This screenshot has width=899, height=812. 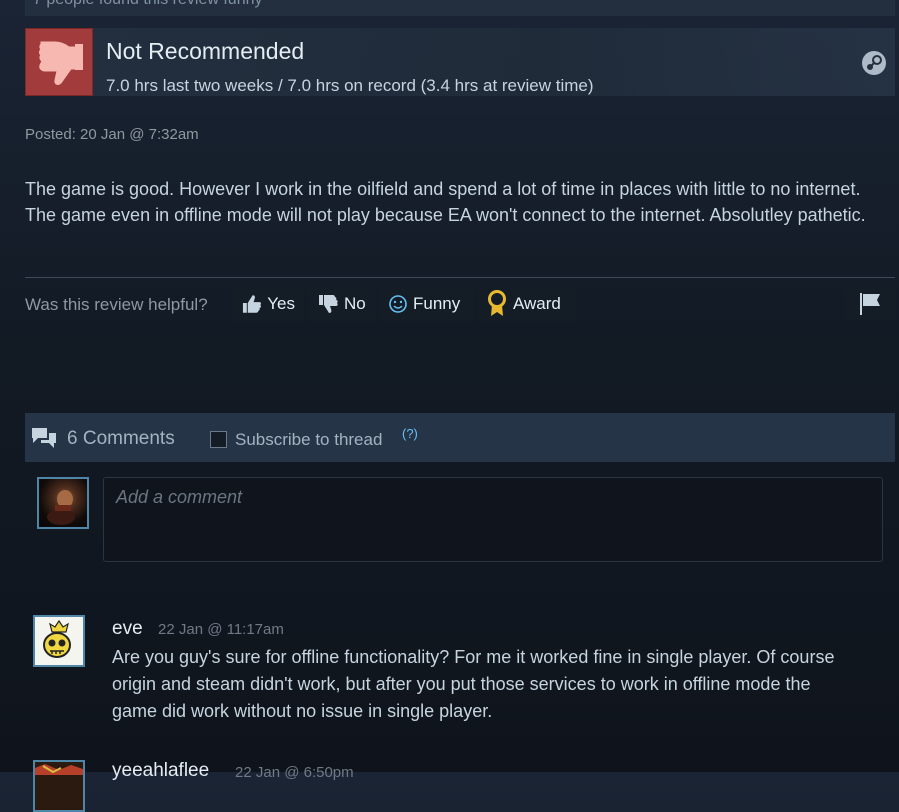 I want to click on thumbs-down-icon, so click(x=59, y=62).